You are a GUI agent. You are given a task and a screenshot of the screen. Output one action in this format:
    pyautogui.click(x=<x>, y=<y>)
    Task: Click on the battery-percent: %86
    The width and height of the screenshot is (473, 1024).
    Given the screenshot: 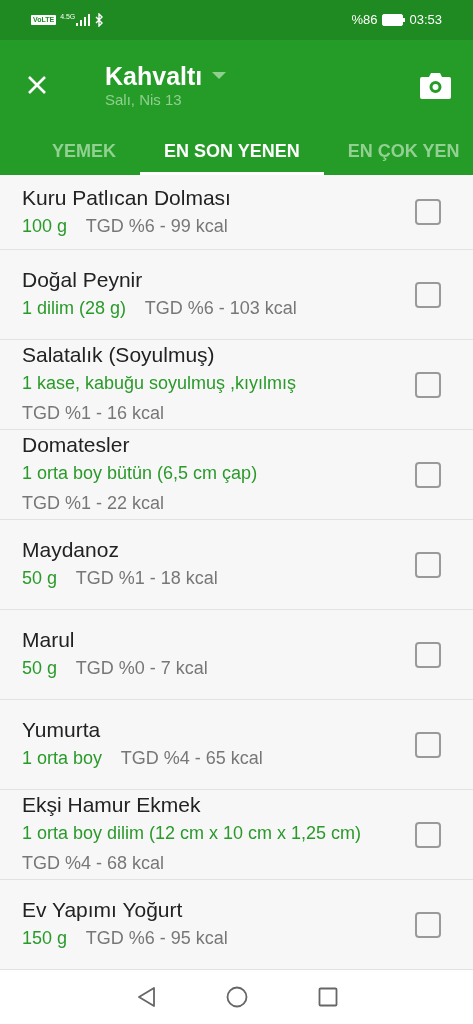 What is the action you would take?
    pyautogui.click(x=364, y=20)
    